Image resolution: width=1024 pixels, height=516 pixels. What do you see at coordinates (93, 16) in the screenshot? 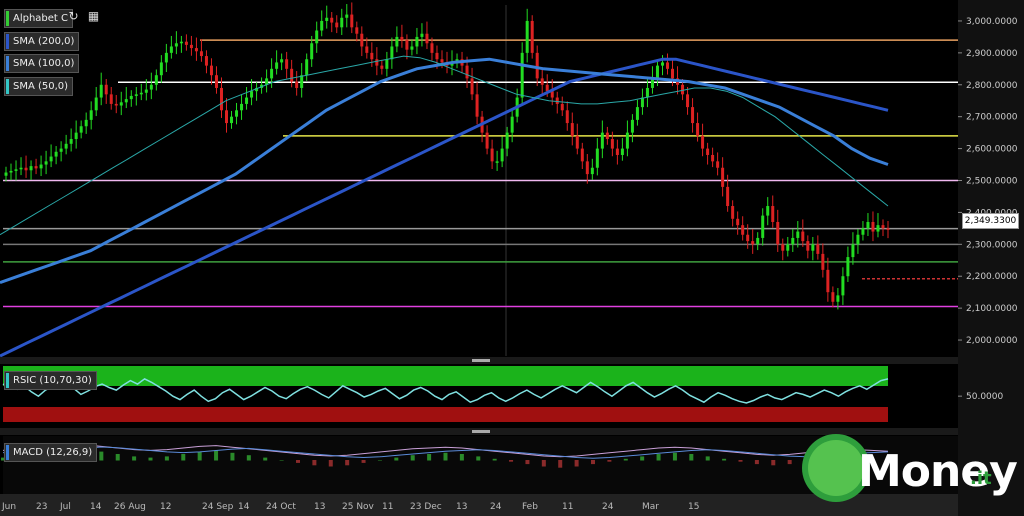
I see `calendar-icon: ▦` at bounding box center [93, 16].